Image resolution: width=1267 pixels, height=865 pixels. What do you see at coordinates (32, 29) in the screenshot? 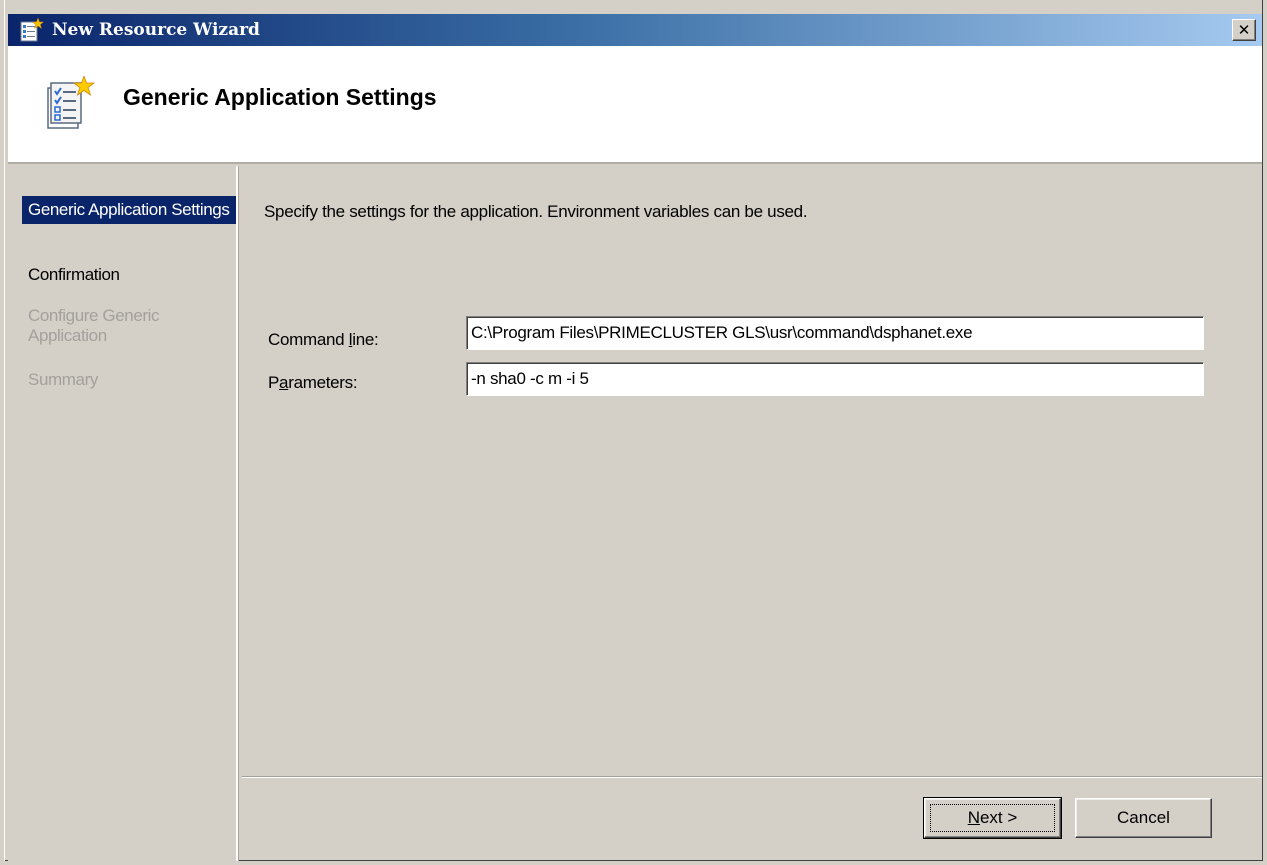
I see `wizard-document-icon` at bounding box center [32, 29].